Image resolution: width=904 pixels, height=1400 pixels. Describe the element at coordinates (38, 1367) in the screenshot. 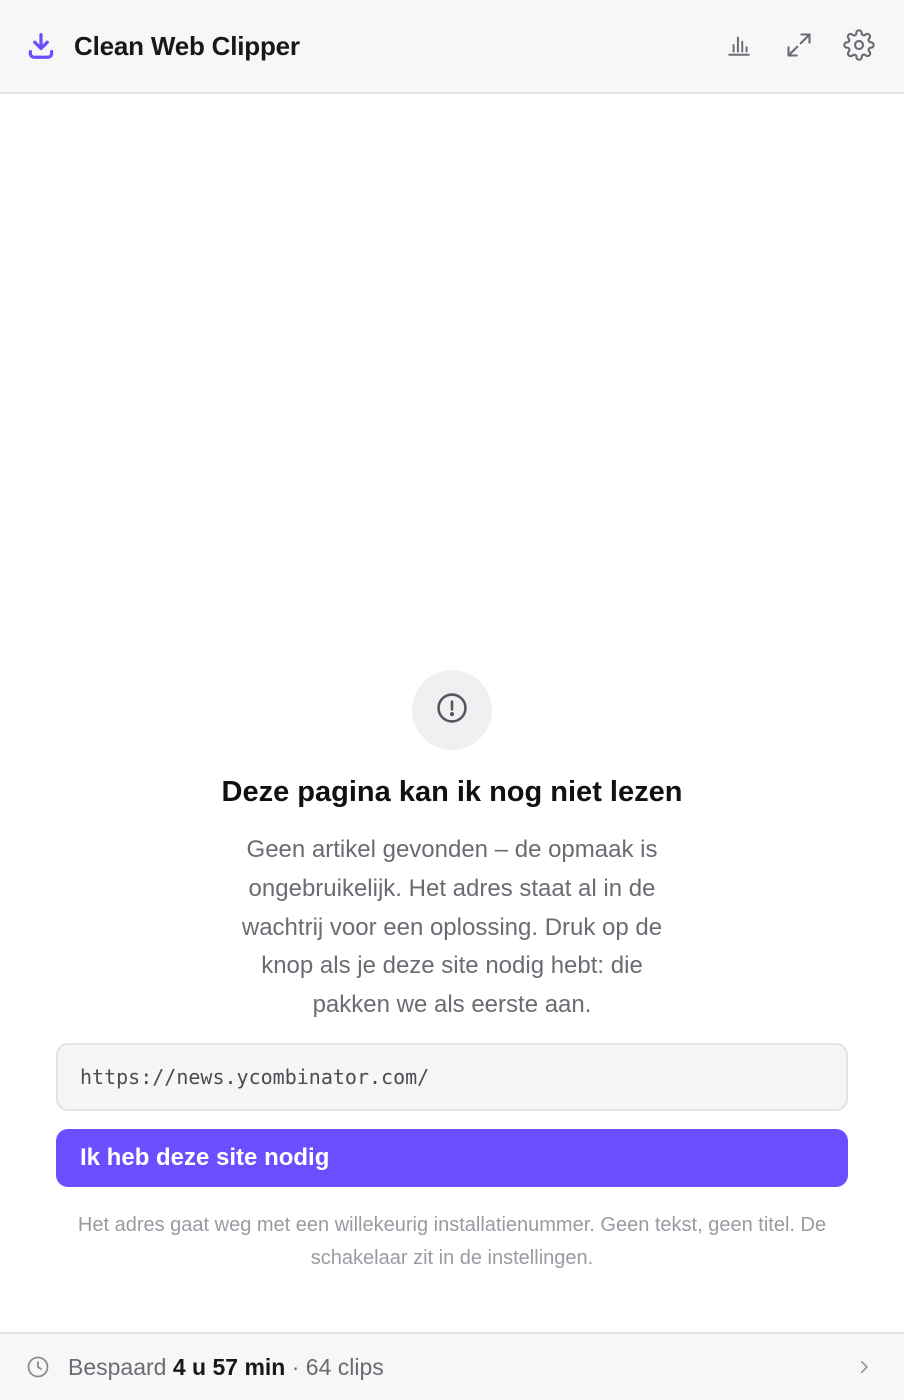

I see `clock-icon` at that location.